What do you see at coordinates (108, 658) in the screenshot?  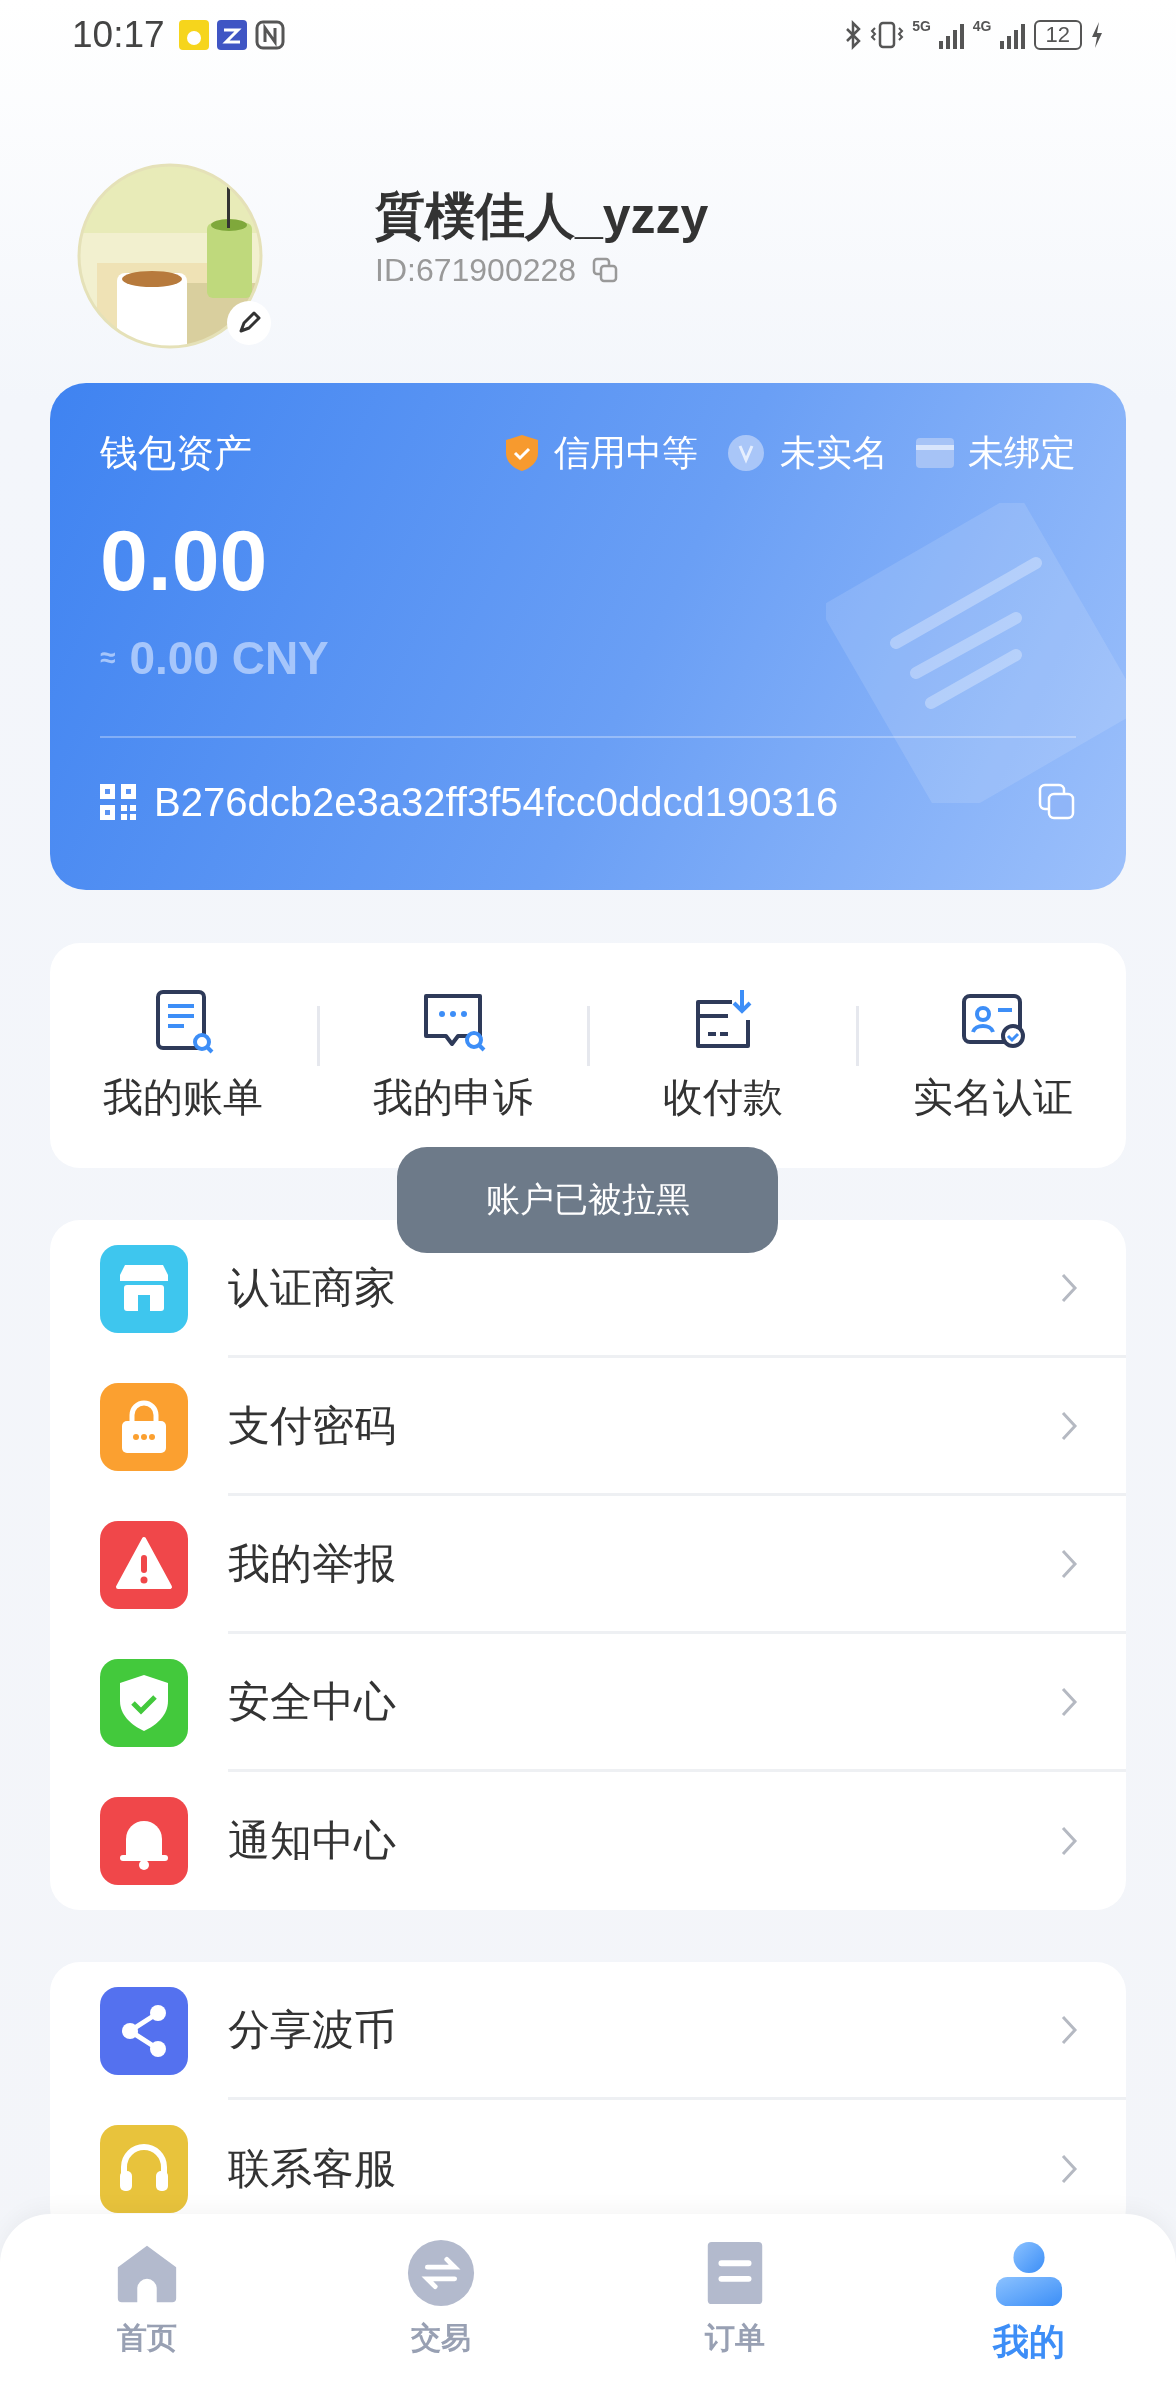 I see `approx-sign: ≈` at bounding box center [108, 658].